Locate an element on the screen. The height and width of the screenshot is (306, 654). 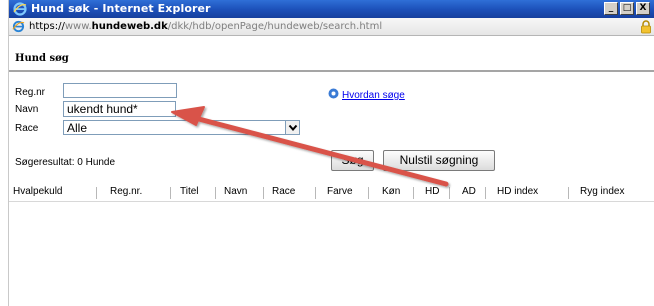
column-header: Race is located at coordinates (283, 191).